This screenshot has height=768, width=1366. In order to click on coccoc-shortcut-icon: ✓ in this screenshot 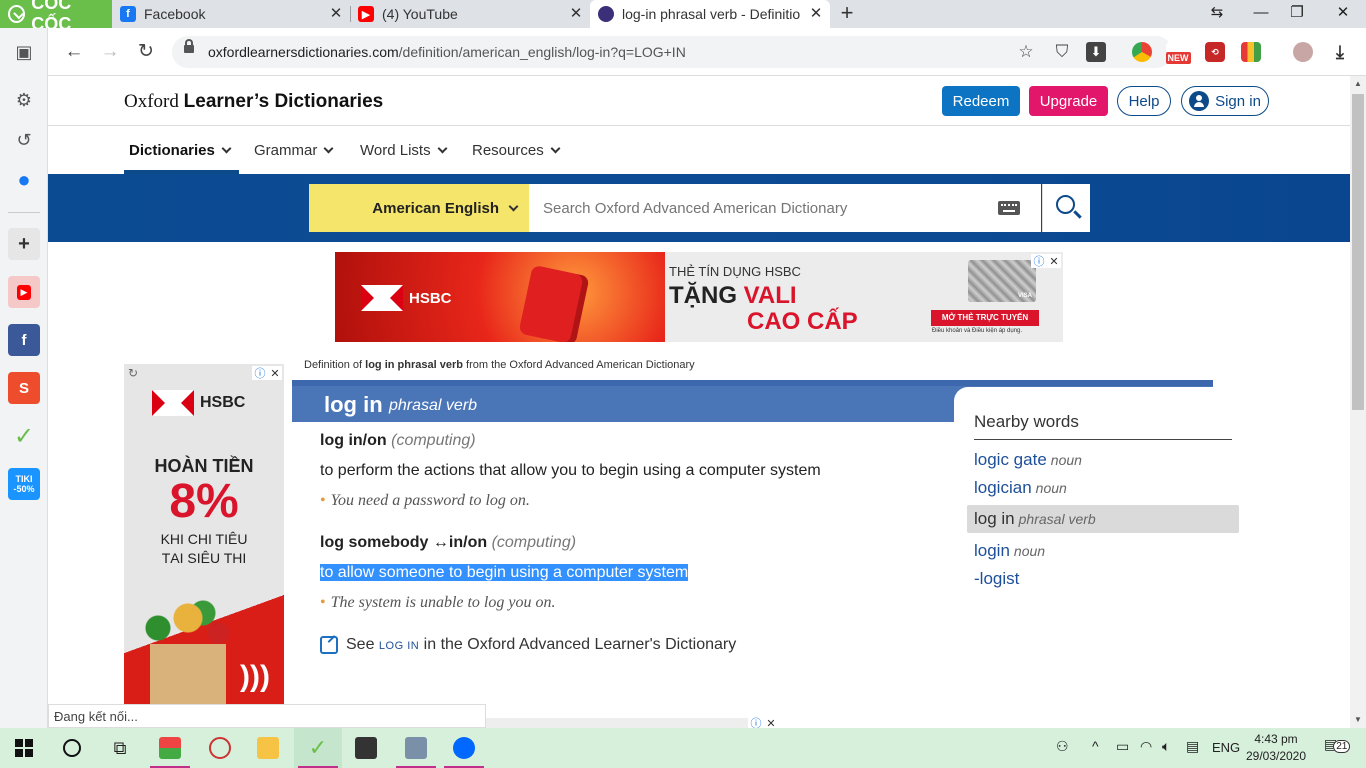, I will do `click(24, 436)`.